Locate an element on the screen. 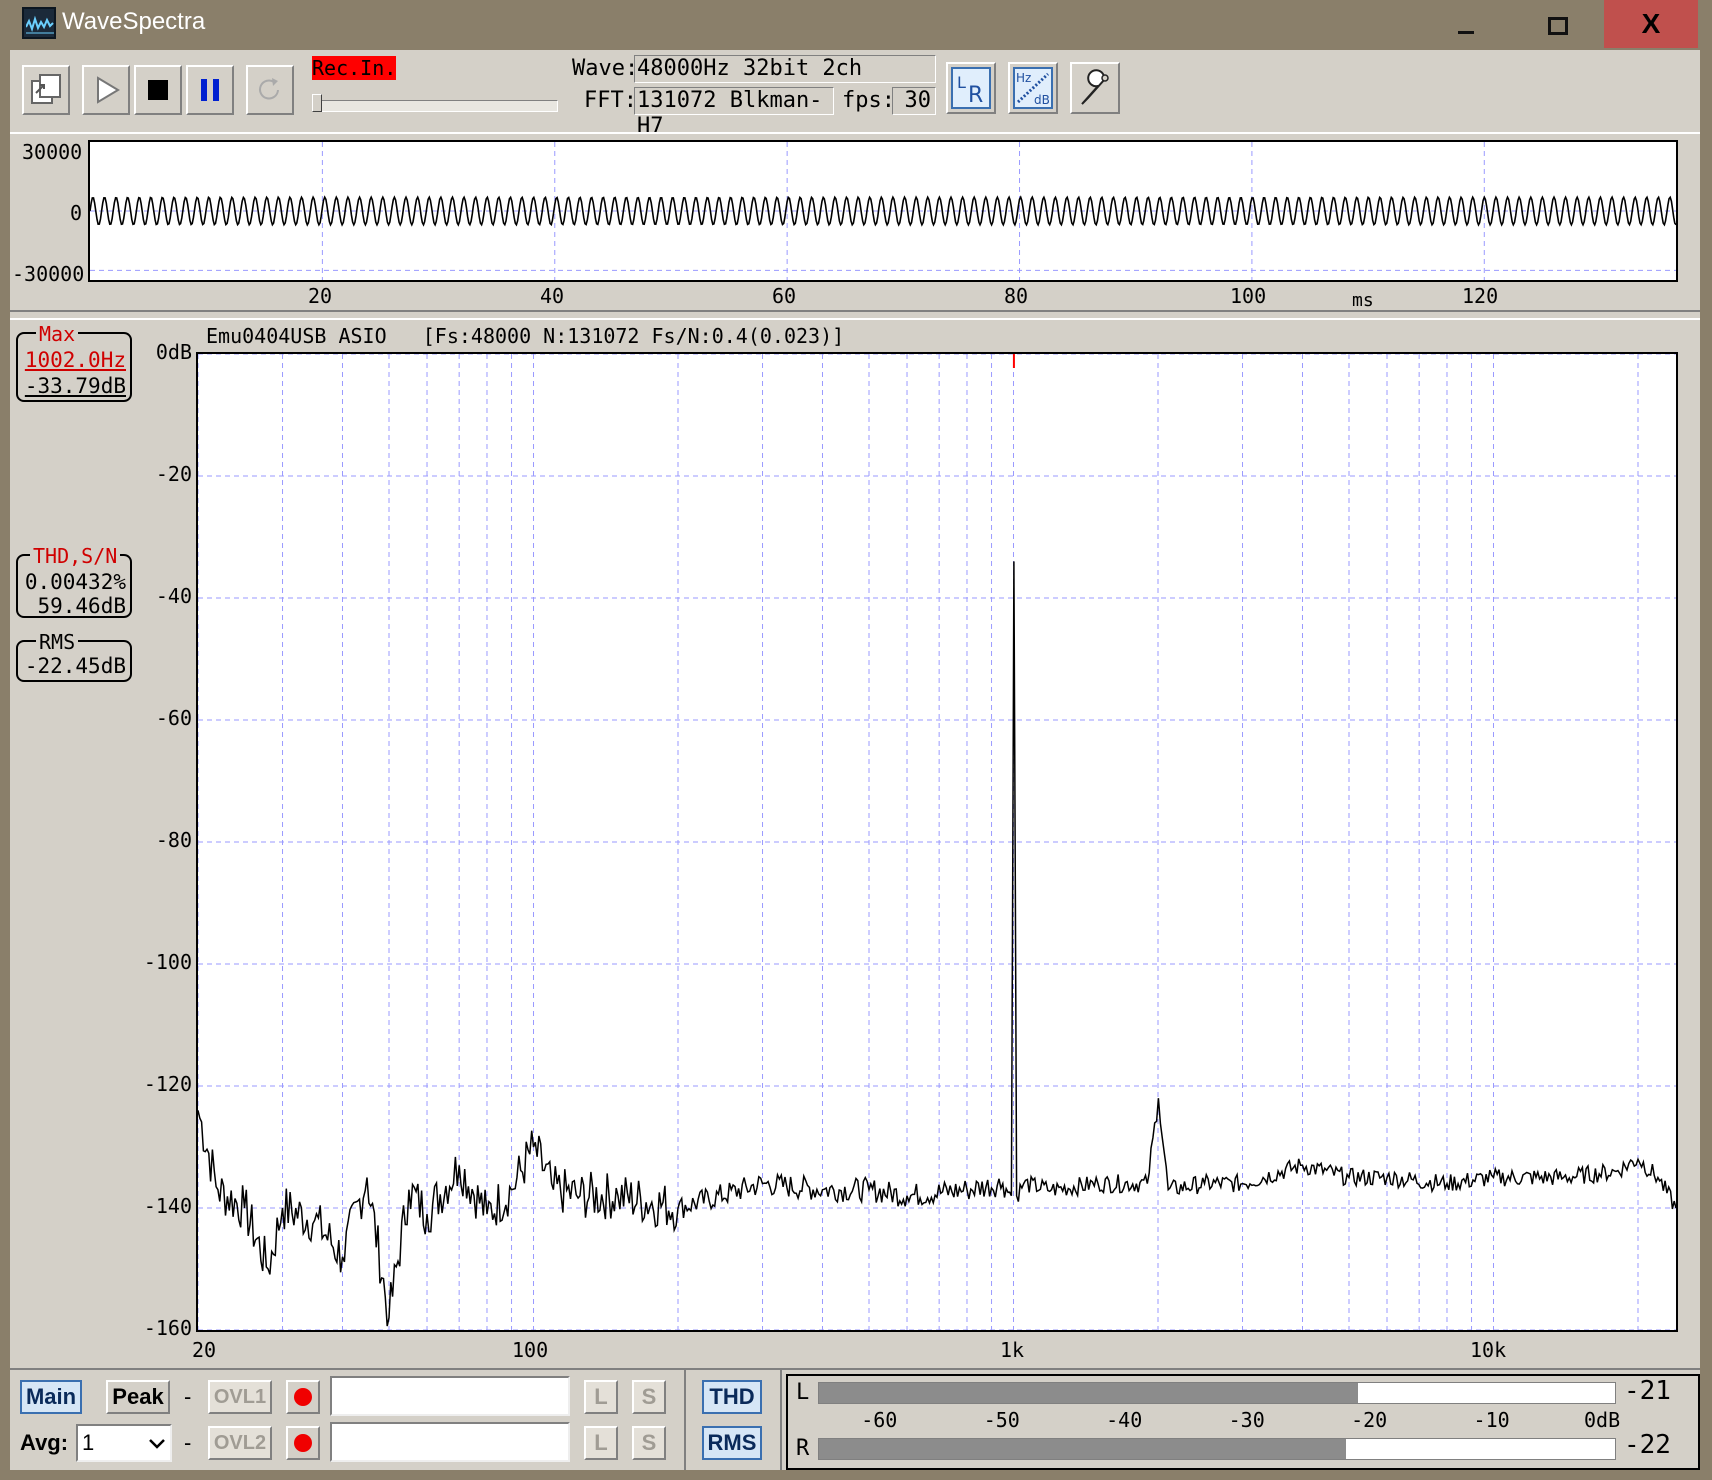 The height and width of the screenshot is (1480, 1712). pause-icon is located at coordinates (210, 90).